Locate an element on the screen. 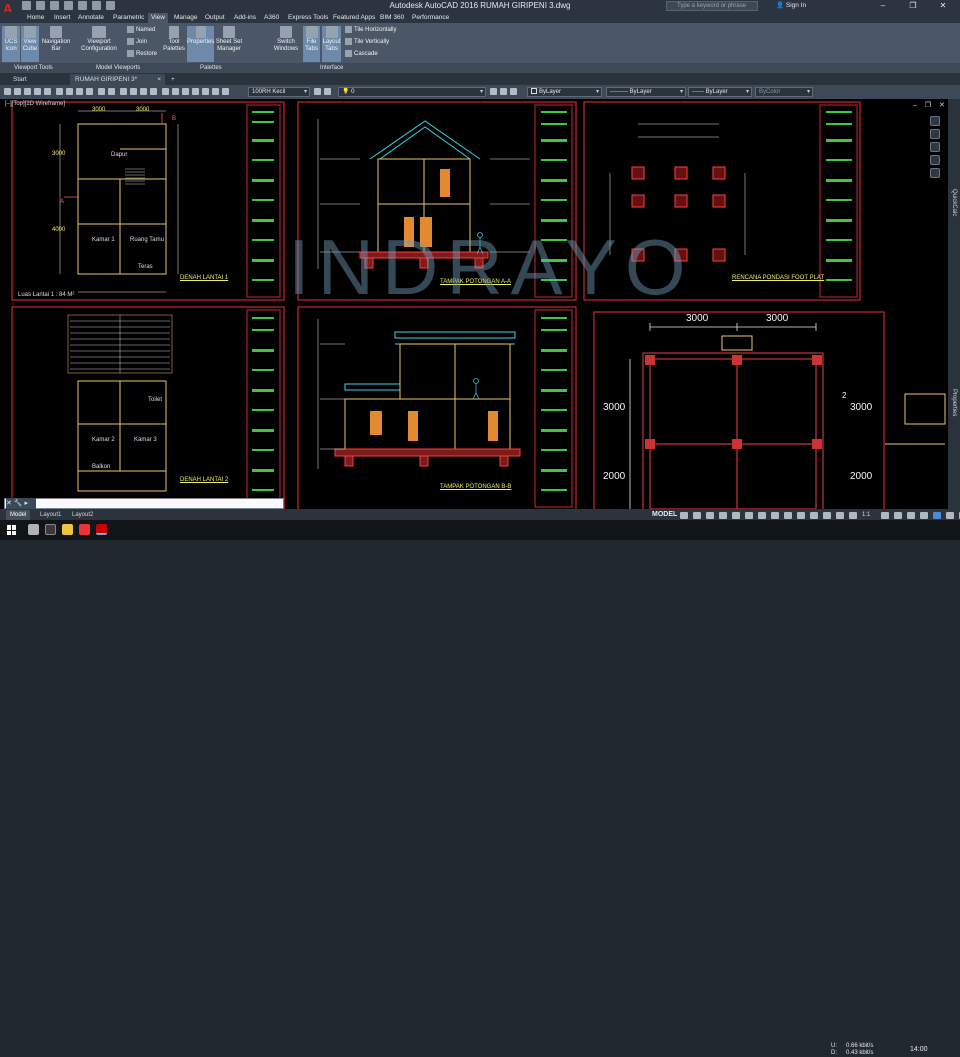 Image resolution: width=960 pixels, height=1057 pixels. system-clock: 14:00 is located at coordinates (919, 1049).